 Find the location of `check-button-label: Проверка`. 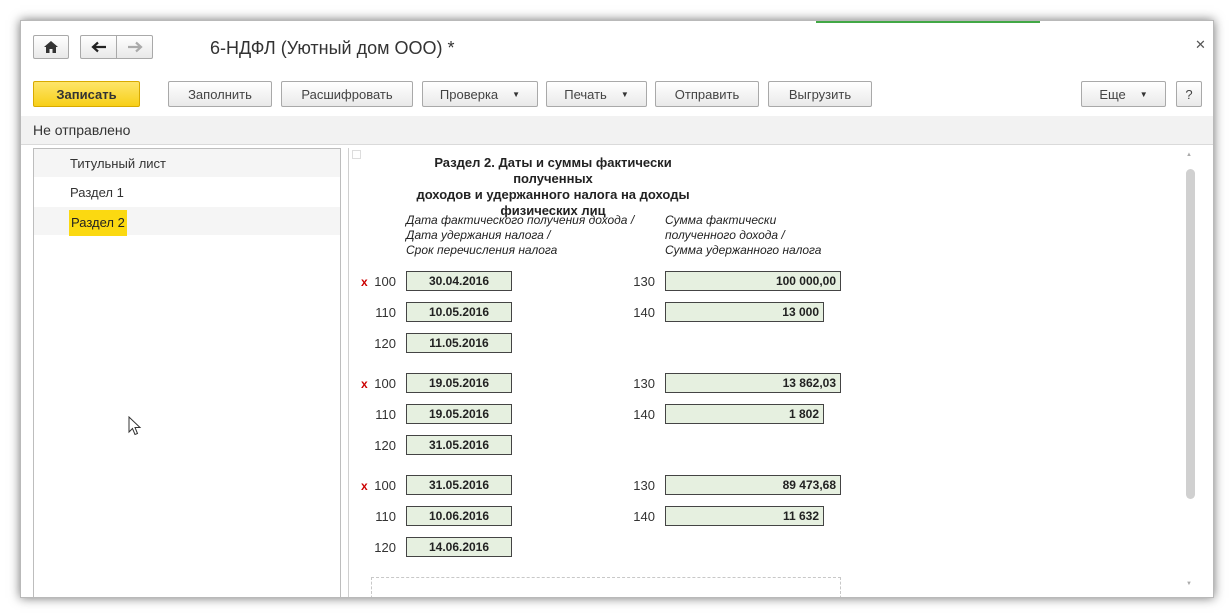

check-button-label: Проверка is located at coordinates (469, 94).